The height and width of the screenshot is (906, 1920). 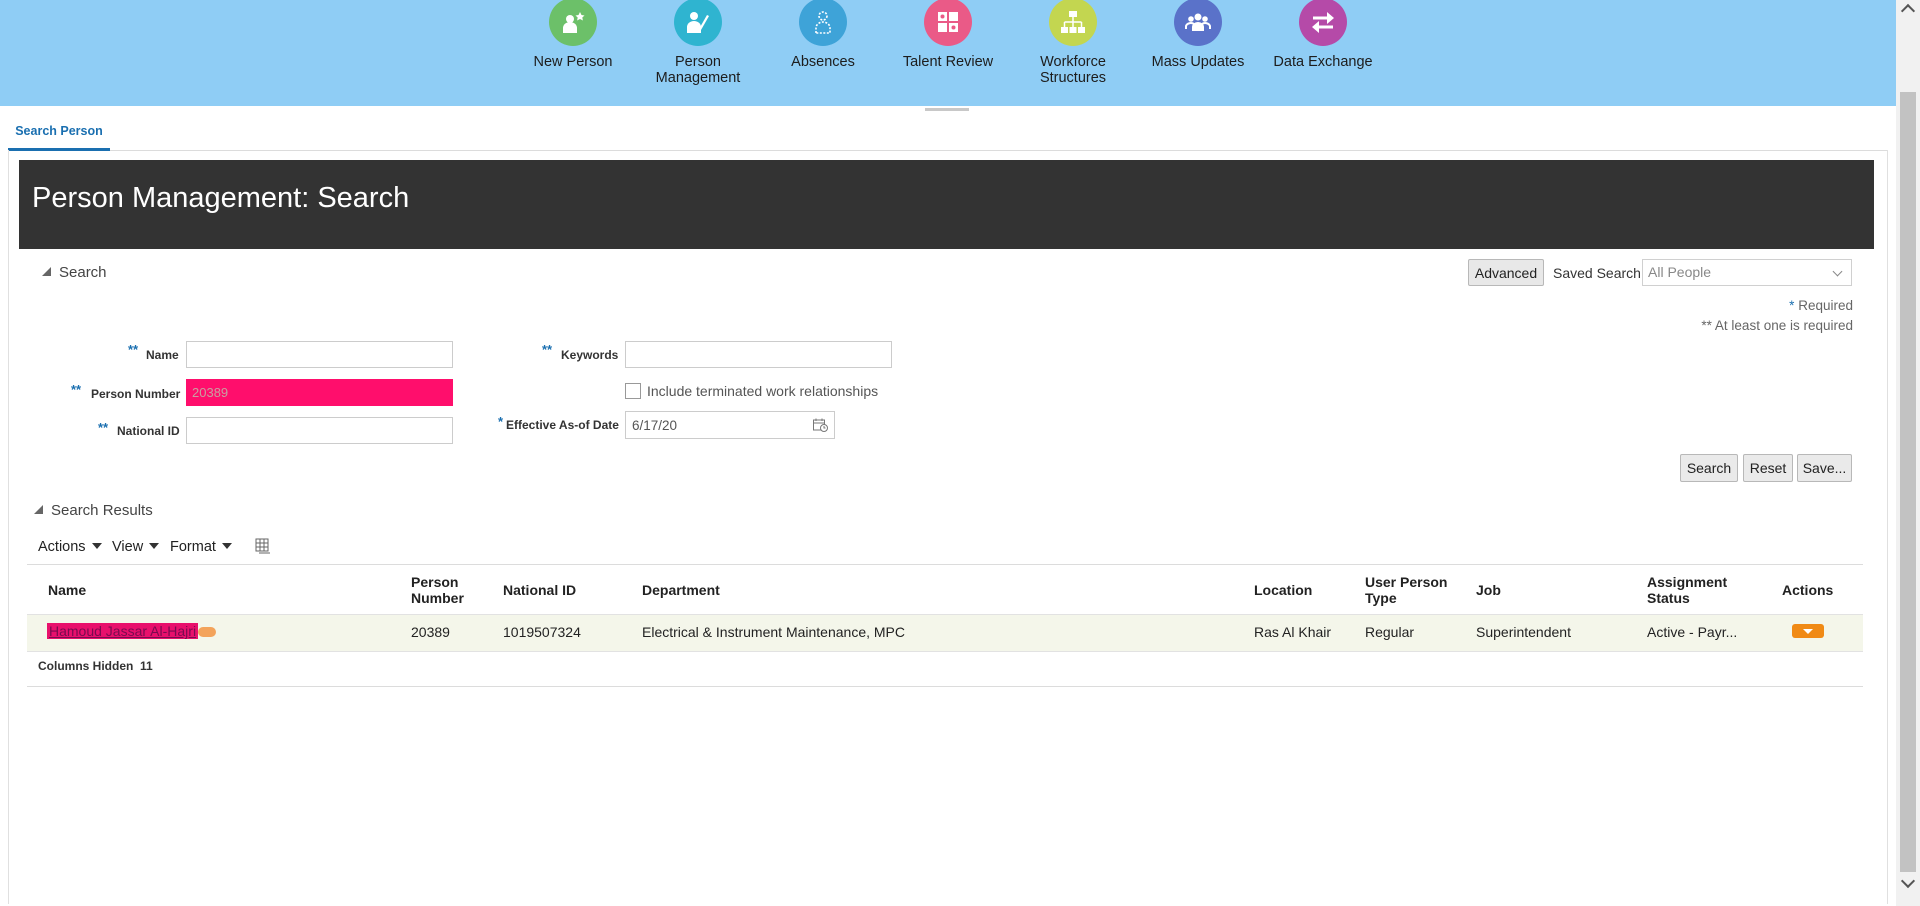 I want to click on talent-review-icon, so click(x=948, y=23).